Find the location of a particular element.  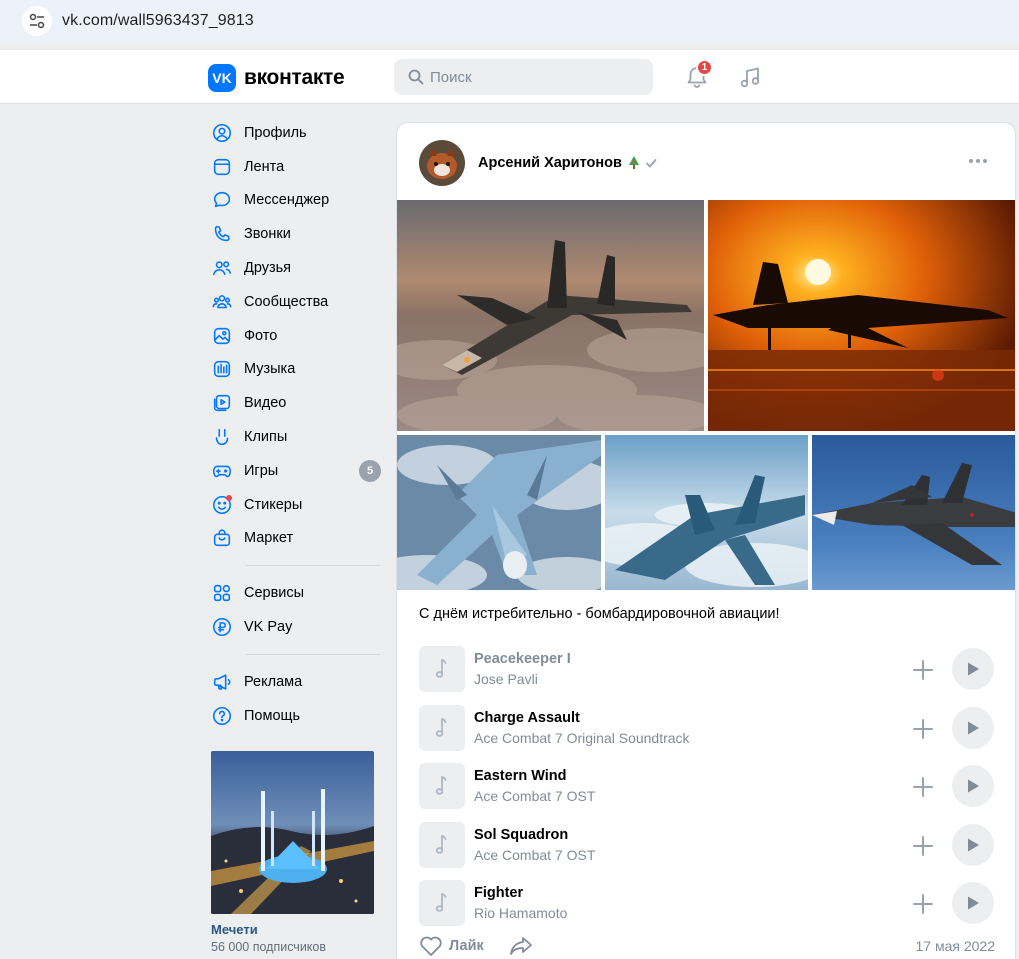

sidebar-item-label: Фото is located at coordinates (261, 335).